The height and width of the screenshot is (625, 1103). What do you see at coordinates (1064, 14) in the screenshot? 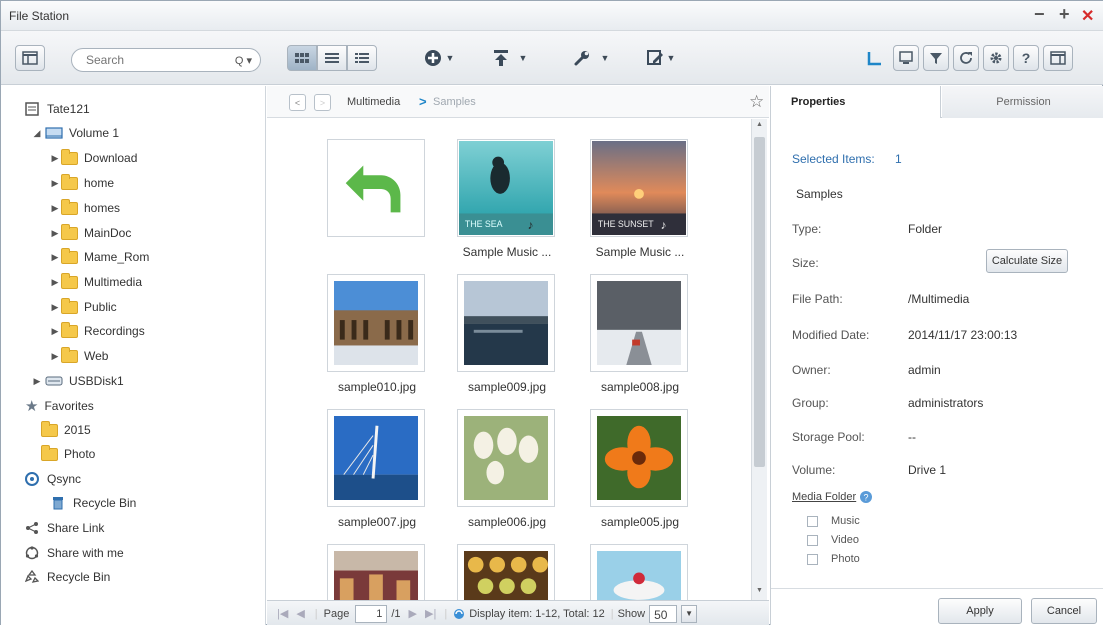
I see `maximize-button: +` at bounding box center [1064, 14].